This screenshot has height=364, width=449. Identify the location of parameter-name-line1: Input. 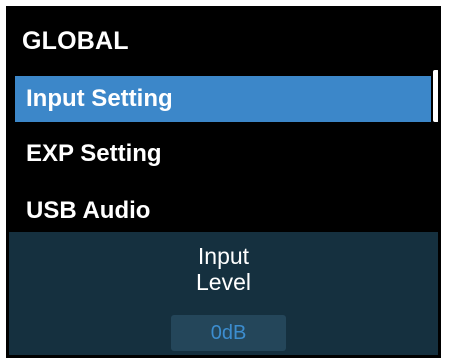
(223, 256).